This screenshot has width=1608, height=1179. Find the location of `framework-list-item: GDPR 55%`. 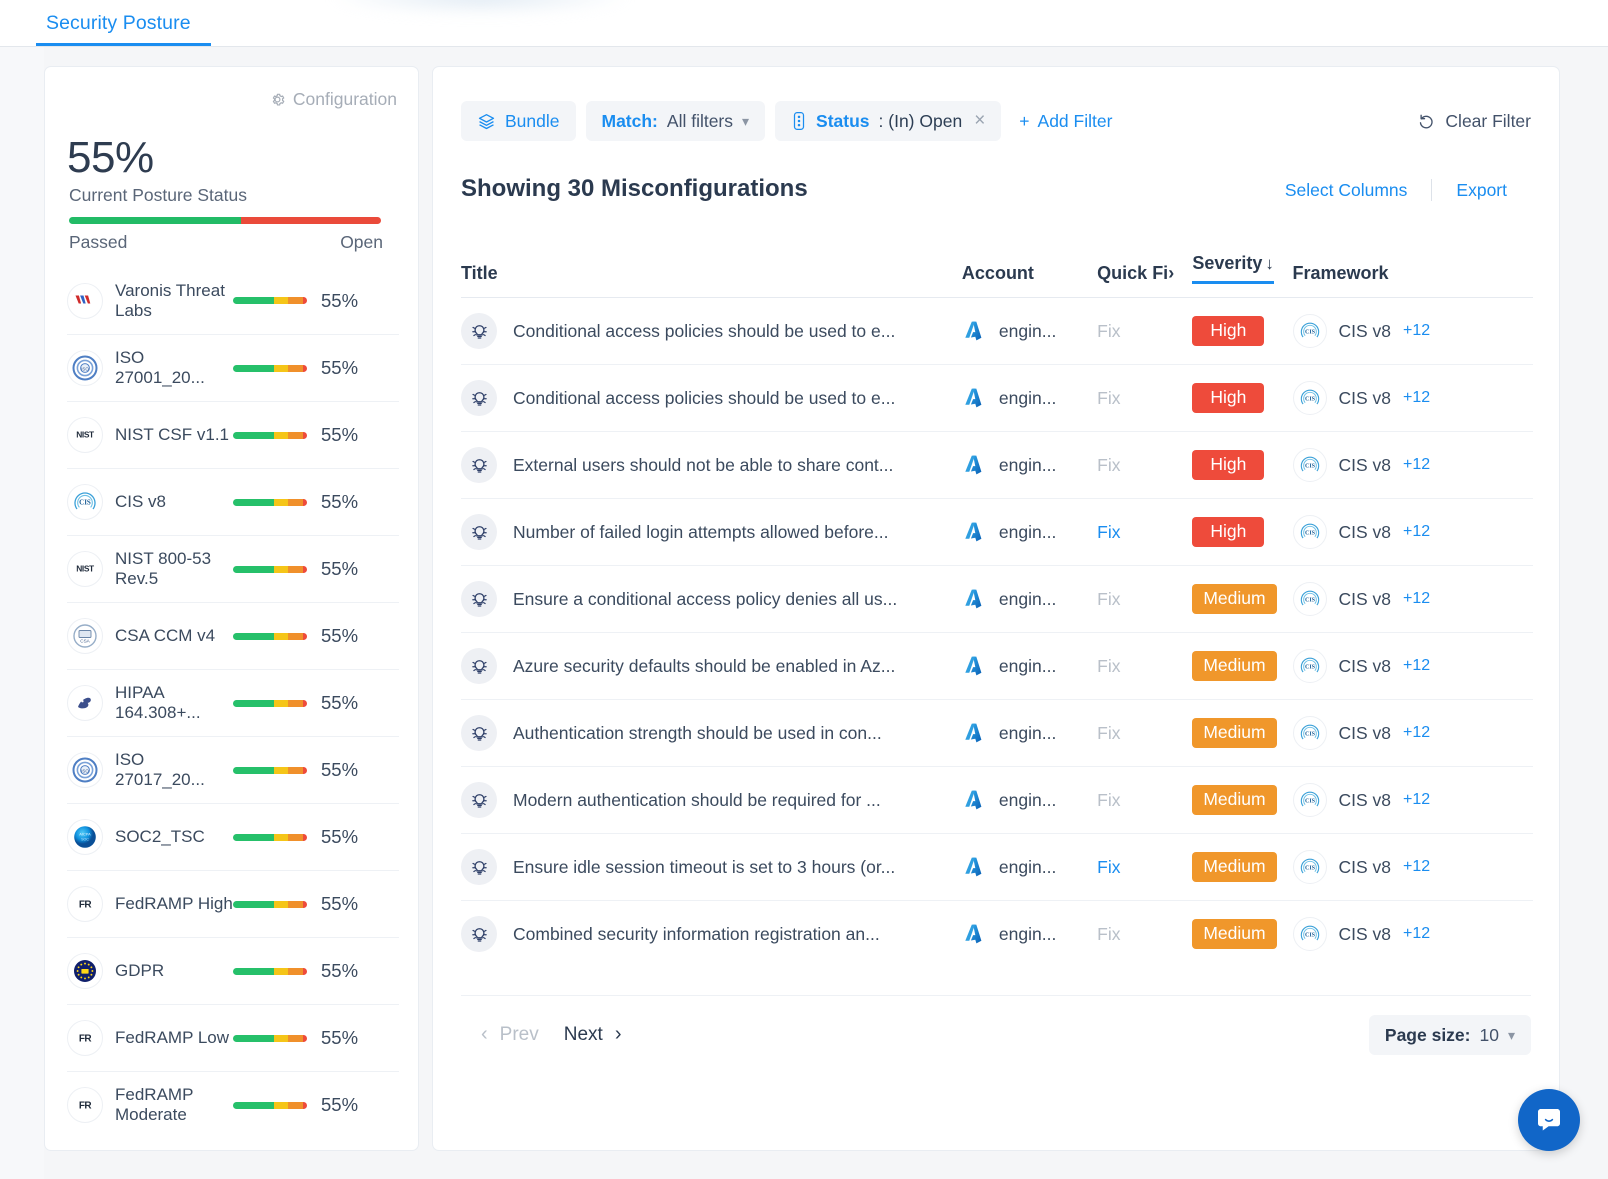

framework-list-item: GDPR 55% is located at coordinates (233, 970).